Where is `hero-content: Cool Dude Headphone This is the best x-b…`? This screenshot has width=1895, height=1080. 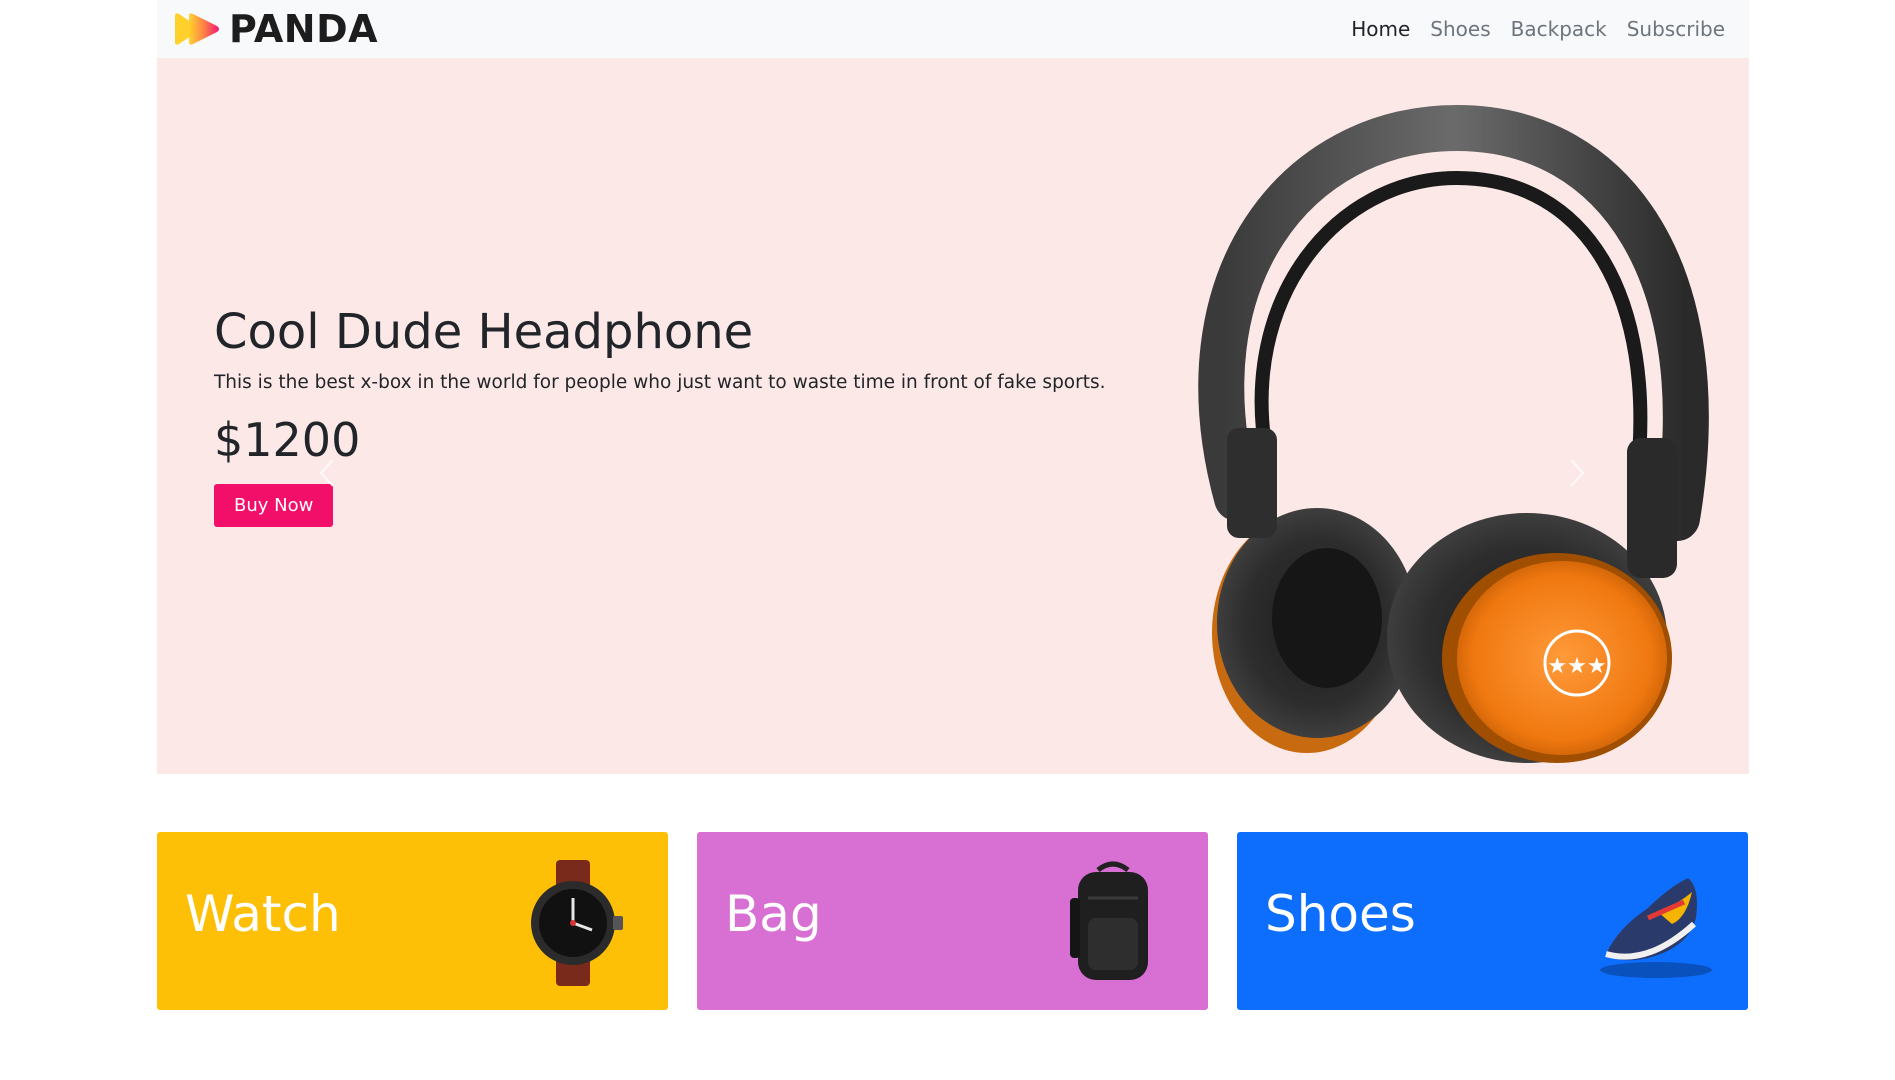
hero-content: Cool Dude Headphone This is the best x-b… is located at coordinates (660, 415).